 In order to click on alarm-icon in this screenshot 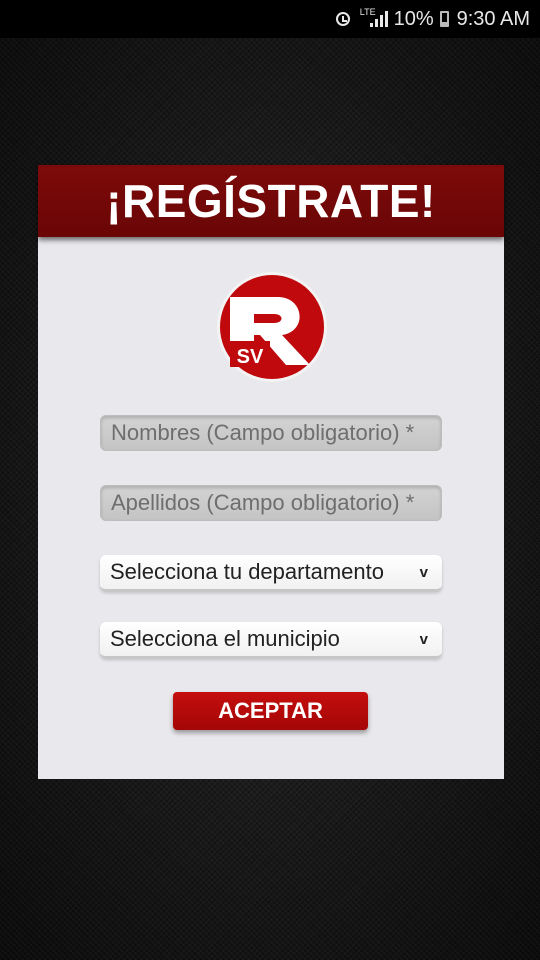, I will do `click(342, 19)`.